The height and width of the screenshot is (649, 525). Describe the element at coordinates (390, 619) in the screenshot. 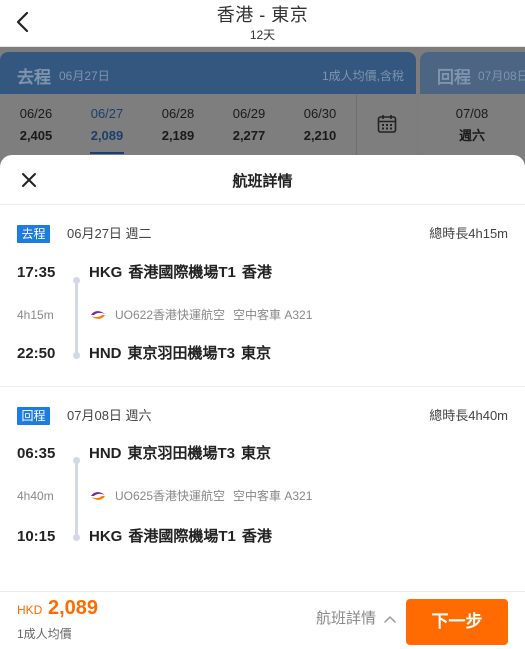

I see `chevron-up-icon` at that location.